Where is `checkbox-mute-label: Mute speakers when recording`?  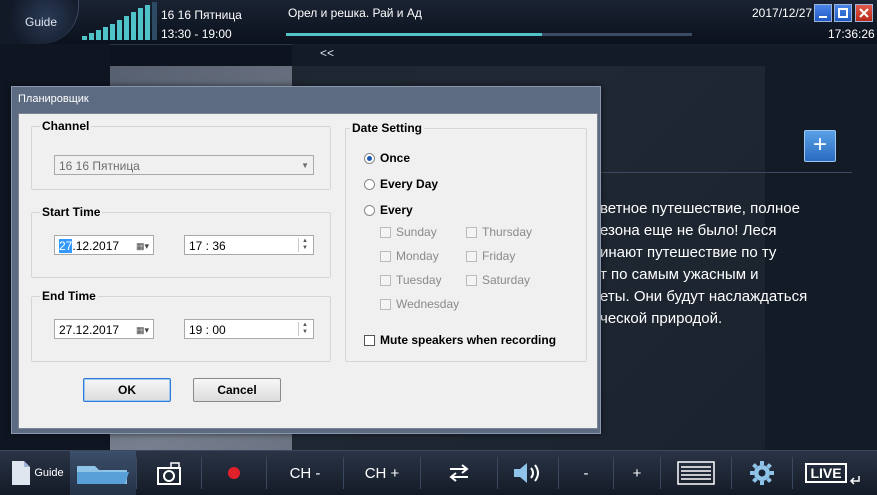
checkbox-mute-label: Mute speakers when recording is located at coordinates (468, 340).